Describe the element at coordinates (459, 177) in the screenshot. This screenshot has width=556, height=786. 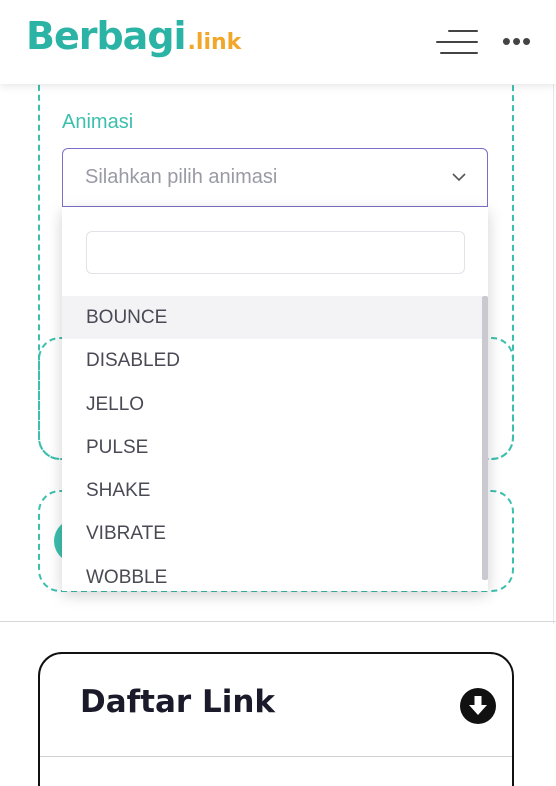
I see `chevron-down-icon` at that location.